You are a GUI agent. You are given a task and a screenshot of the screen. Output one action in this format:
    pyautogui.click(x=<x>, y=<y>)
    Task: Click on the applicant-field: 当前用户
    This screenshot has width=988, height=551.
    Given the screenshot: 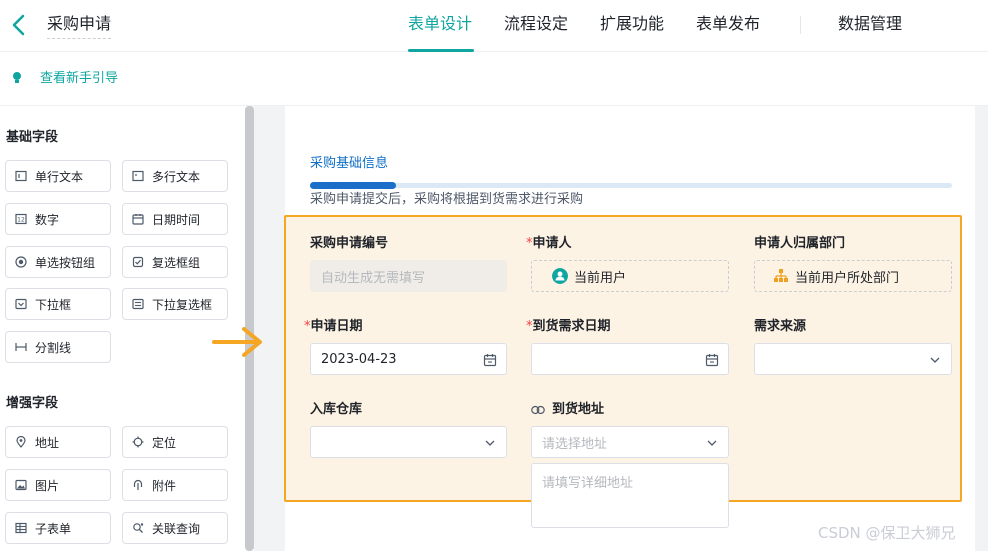 What is the action you would take?
    pyautogui.click(x=630, y=276)
    